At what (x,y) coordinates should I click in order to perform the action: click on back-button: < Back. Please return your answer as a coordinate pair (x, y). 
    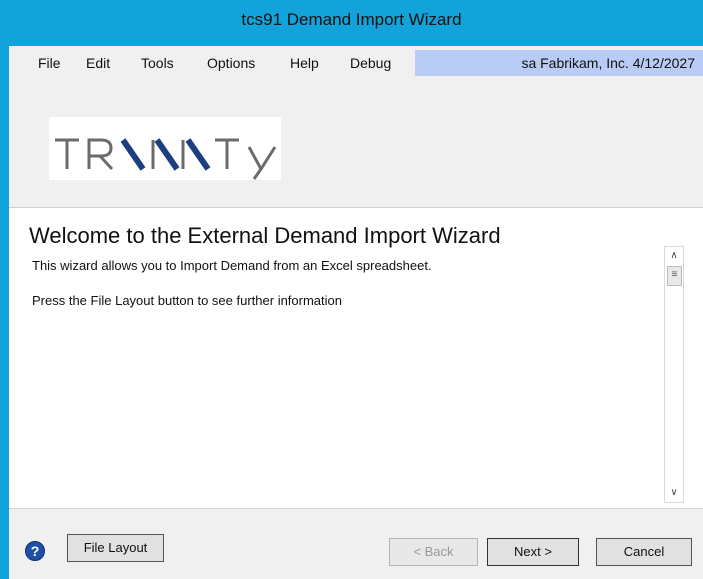
    Looking at the image, I should click on (433, 552).